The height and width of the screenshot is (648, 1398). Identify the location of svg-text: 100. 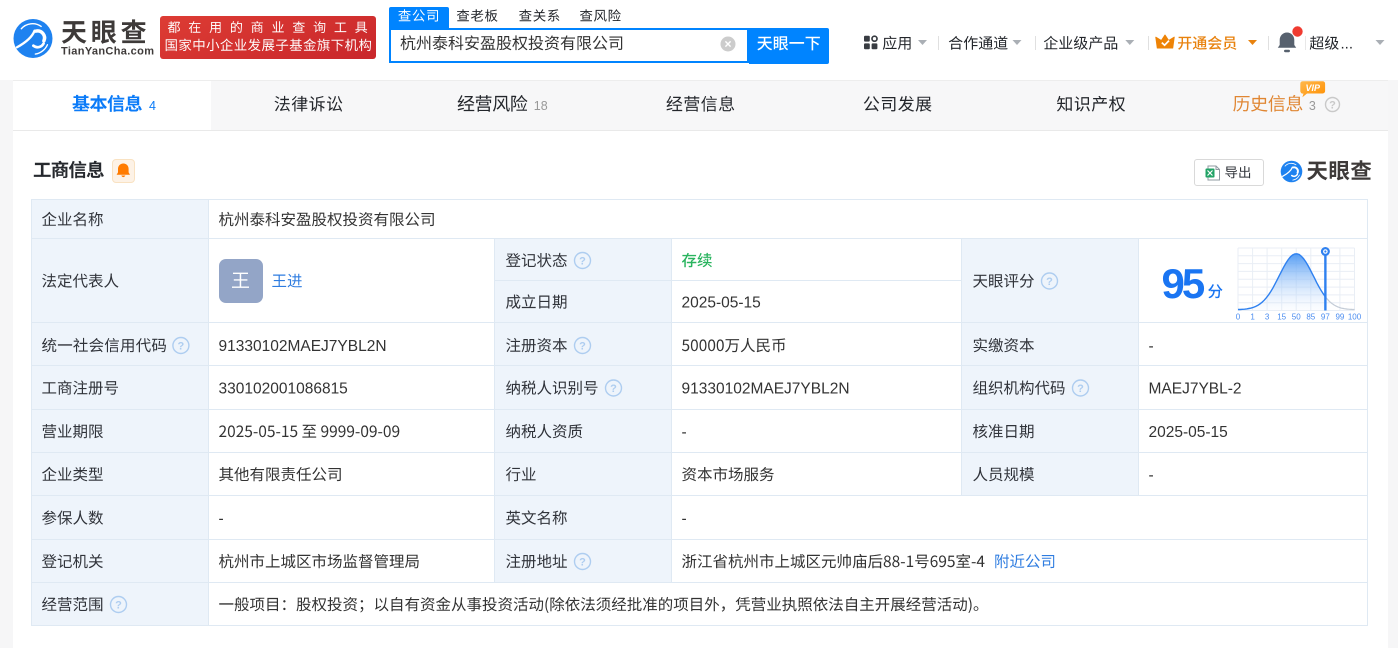
(1355, 317).